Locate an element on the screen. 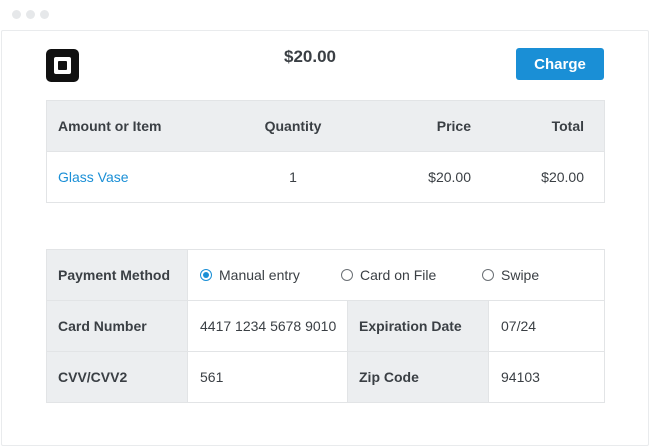  items-table-header: Amount or Item Quantity Price Total is located at coordinates (325, 126).